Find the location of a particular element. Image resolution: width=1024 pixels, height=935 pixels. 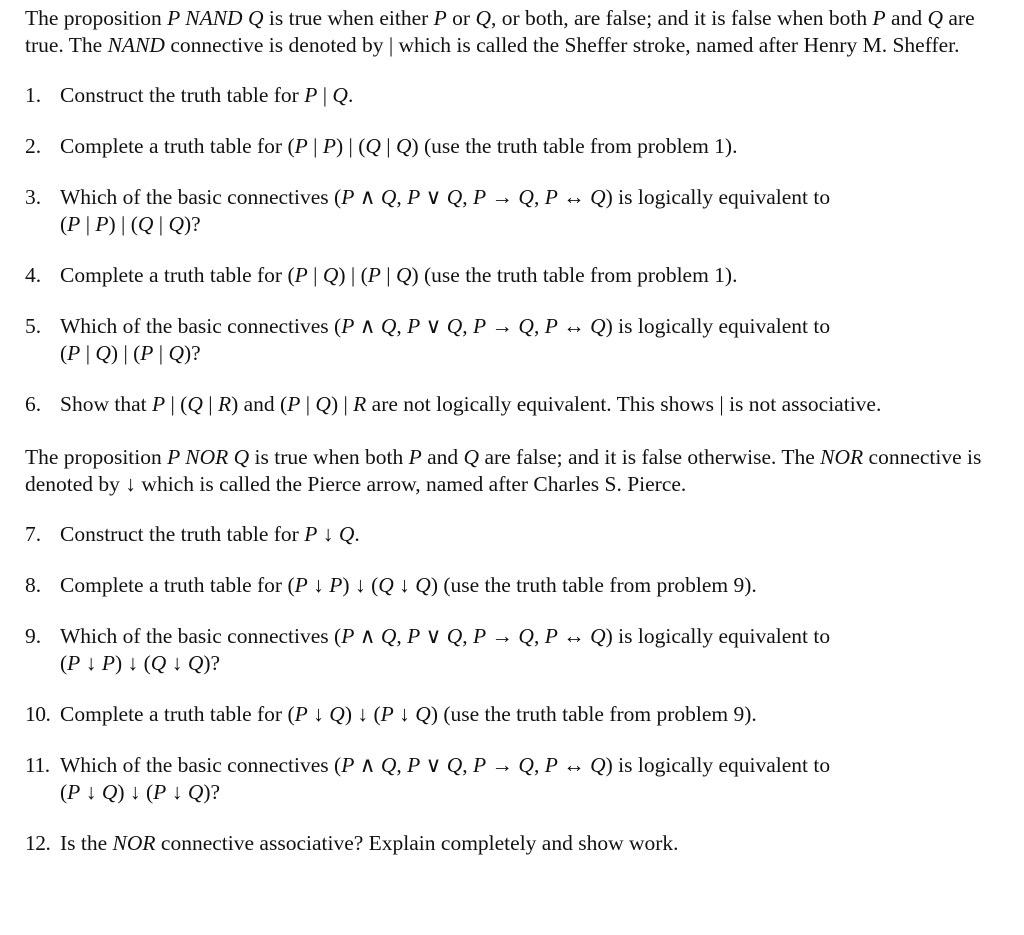

text-run: Construct the truth table for is located at coordinates (182, 534).